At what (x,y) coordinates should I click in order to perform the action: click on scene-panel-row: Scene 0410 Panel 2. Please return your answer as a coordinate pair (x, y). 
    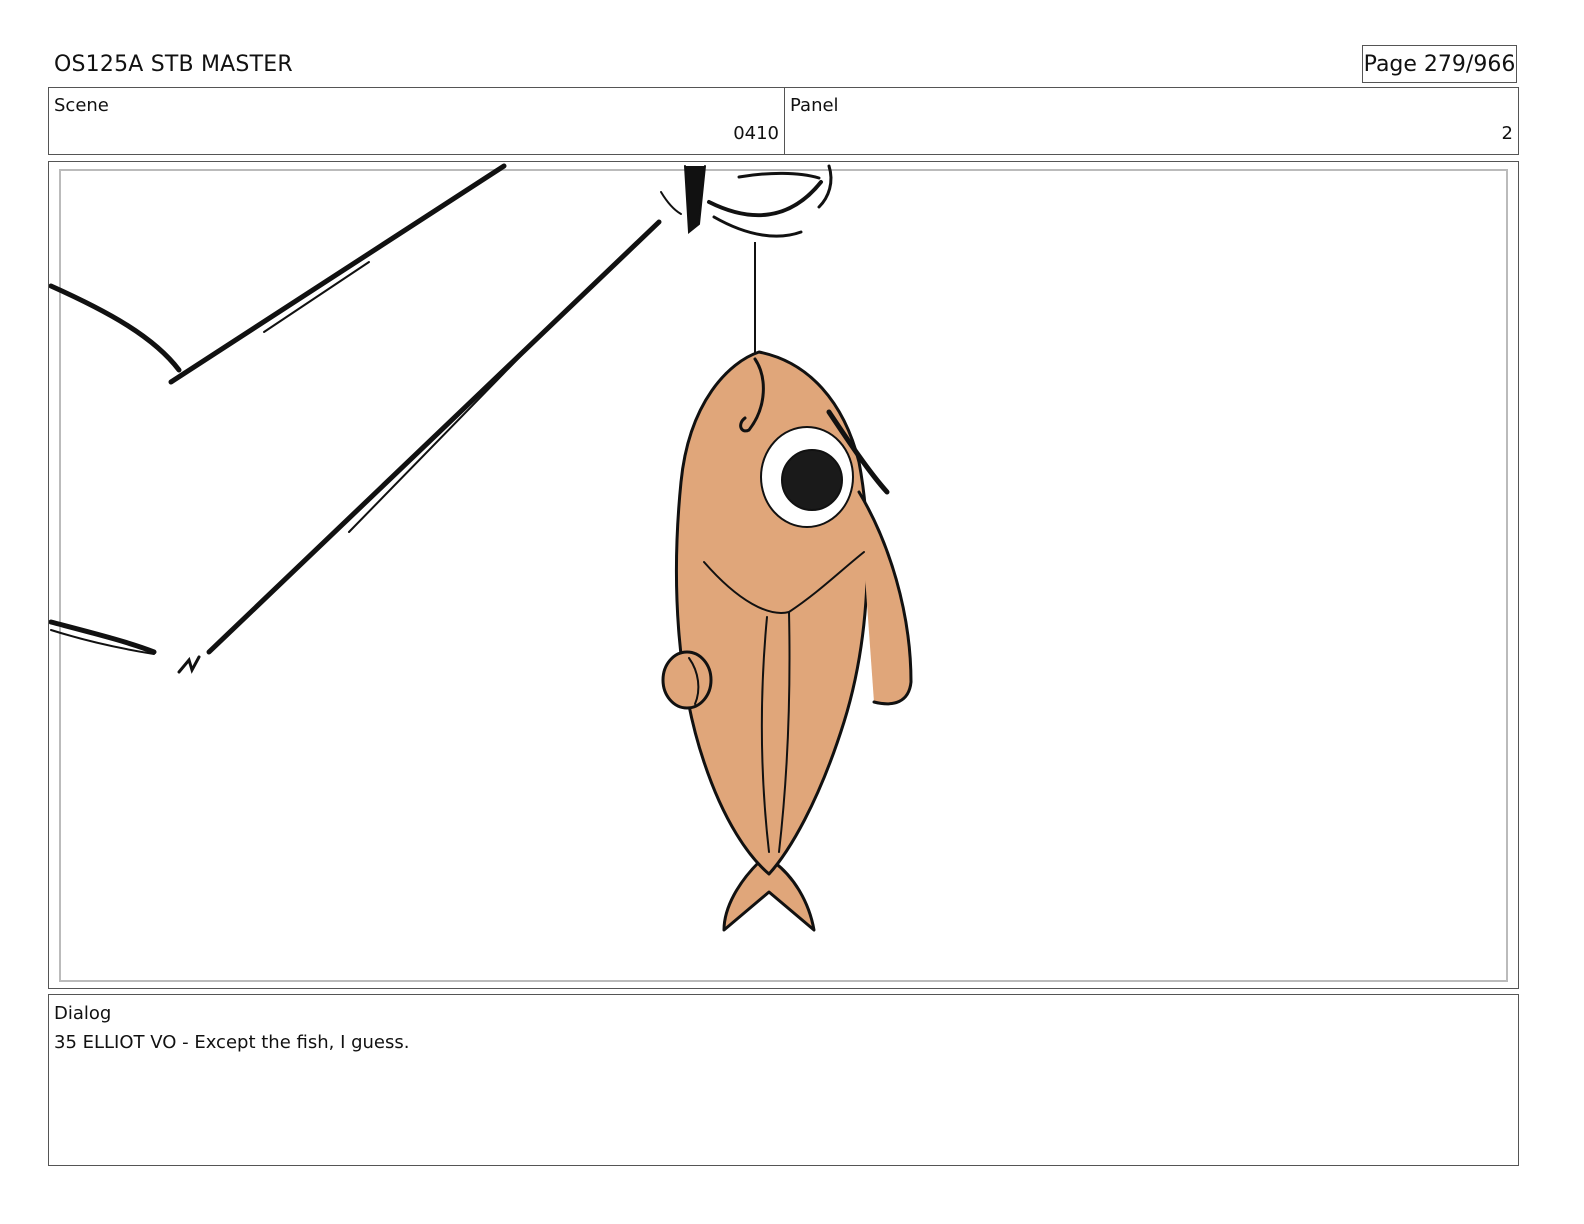
    Looking at the image, I should click on (783, 121).